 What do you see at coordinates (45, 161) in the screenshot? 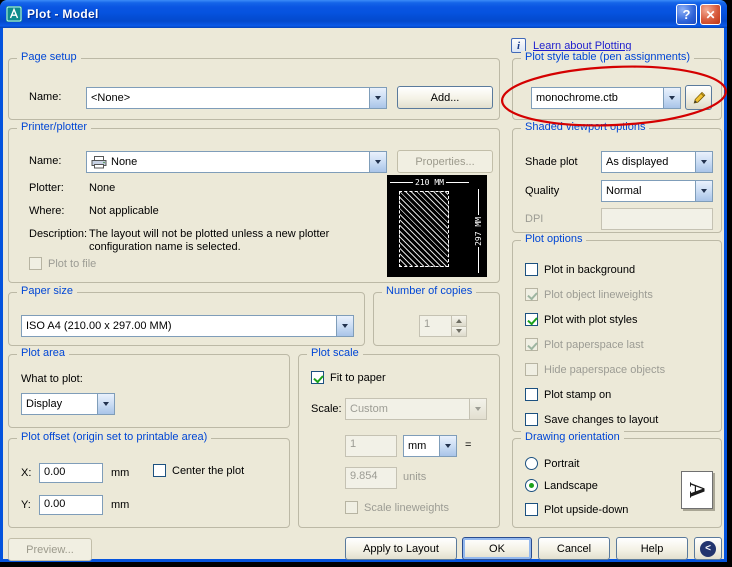
I see `printer-name-label: Name:` at bounding box center [45, 161].